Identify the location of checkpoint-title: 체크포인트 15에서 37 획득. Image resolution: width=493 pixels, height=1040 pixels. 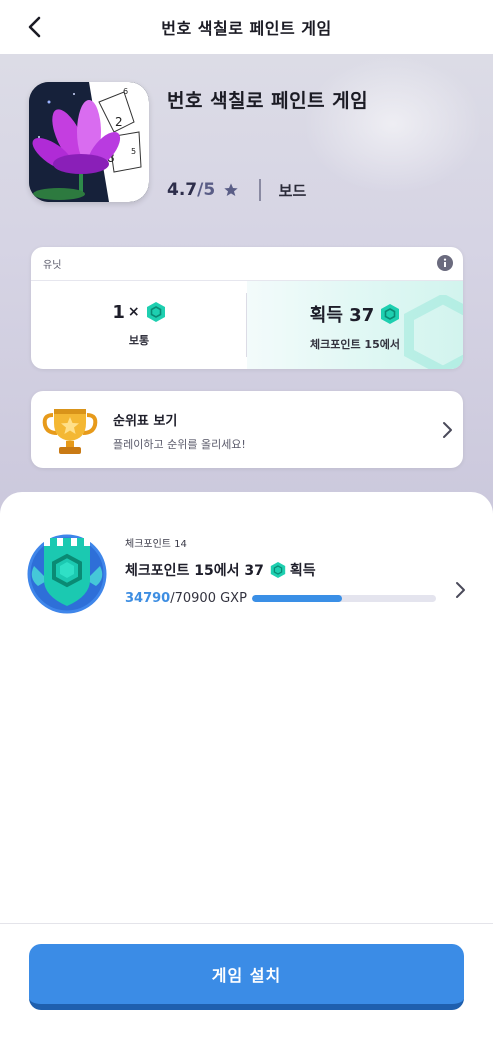
(220, 570).